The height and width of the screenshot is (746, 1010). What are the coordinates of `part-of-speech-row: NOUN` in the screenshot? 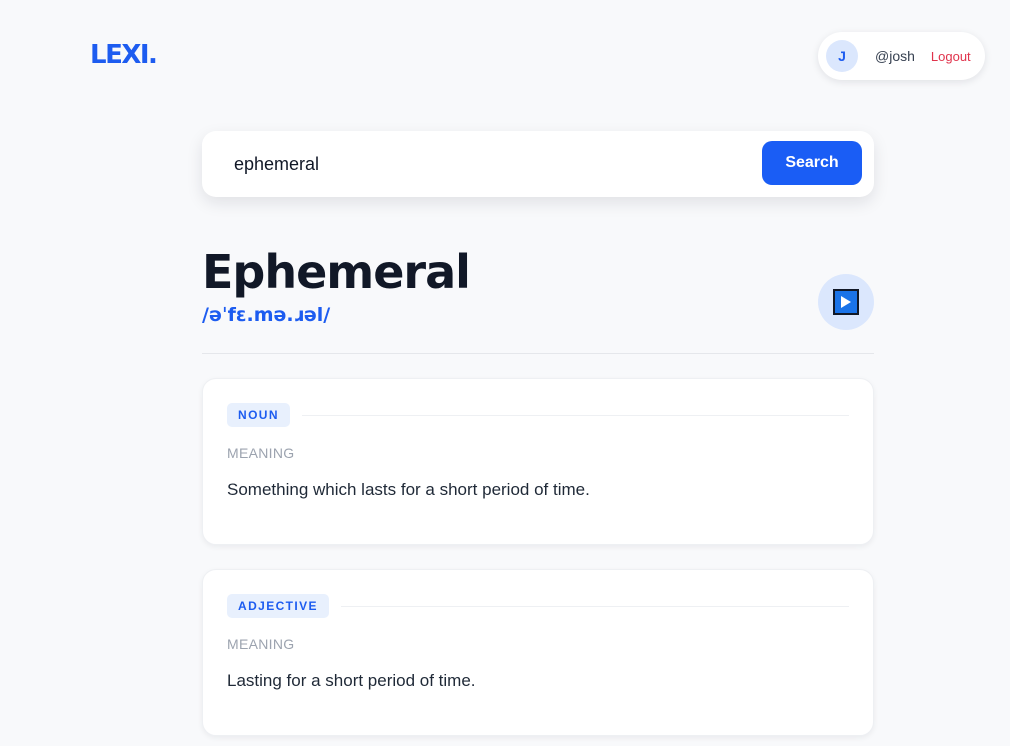 It's located at (538, 415).